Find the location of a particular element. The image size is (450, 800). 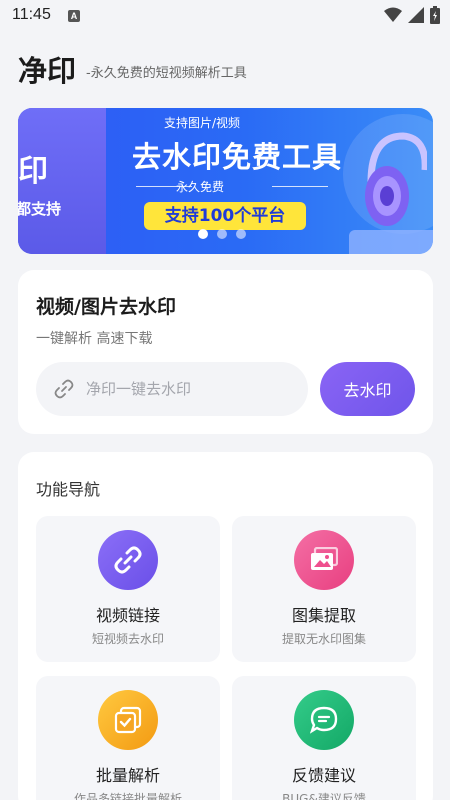

status-icons is located at coordinates (412, 15).